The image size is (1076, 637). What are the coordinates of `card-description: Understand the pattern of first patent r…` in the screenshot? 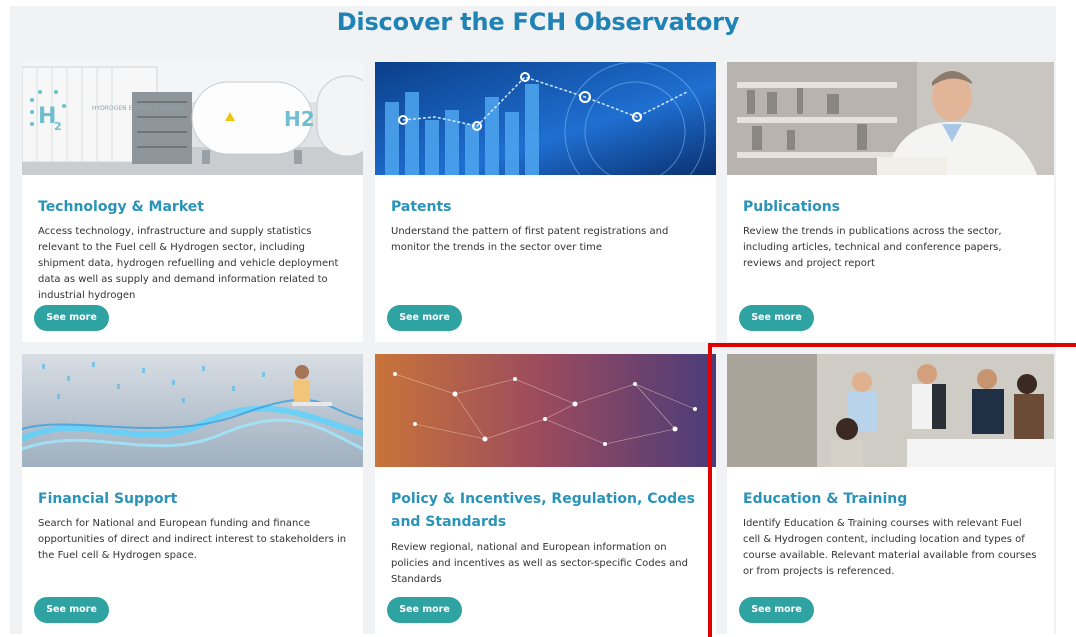 It's located at (530, 239).